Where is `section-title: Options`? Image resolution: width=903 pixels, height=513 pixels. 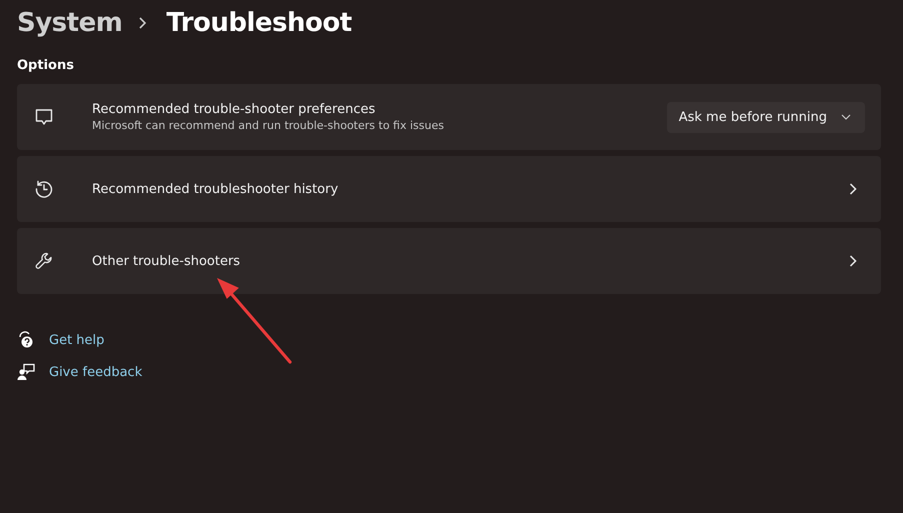
section-title: Options is located at coordinates (46, 66).